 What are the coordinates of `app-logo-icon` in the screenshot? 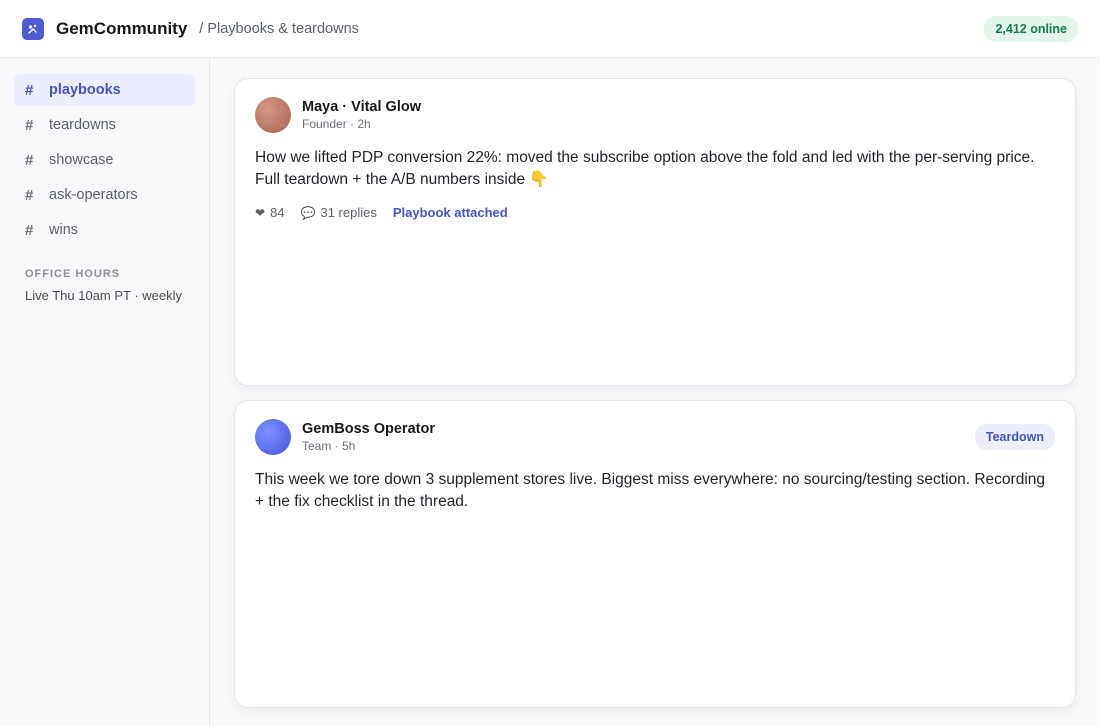 It's located at (33, 28).